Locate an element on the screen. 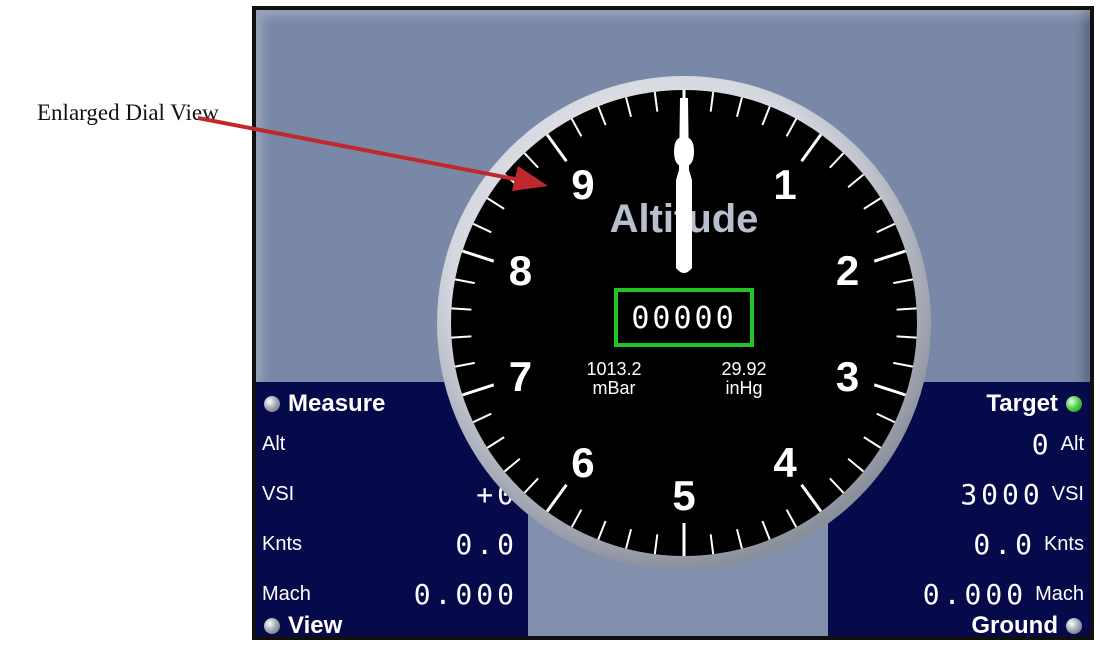 This screenshot has height=645, width=1100. measure-header: Measure is located at coordinates (324, 404).